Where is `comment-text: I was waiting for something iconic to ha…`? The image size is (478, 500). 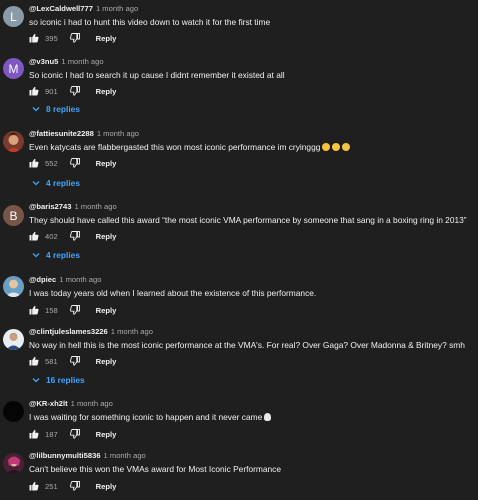 comment-text: I was waiting for something iconic to ha… is located at coordinates (150, 417).